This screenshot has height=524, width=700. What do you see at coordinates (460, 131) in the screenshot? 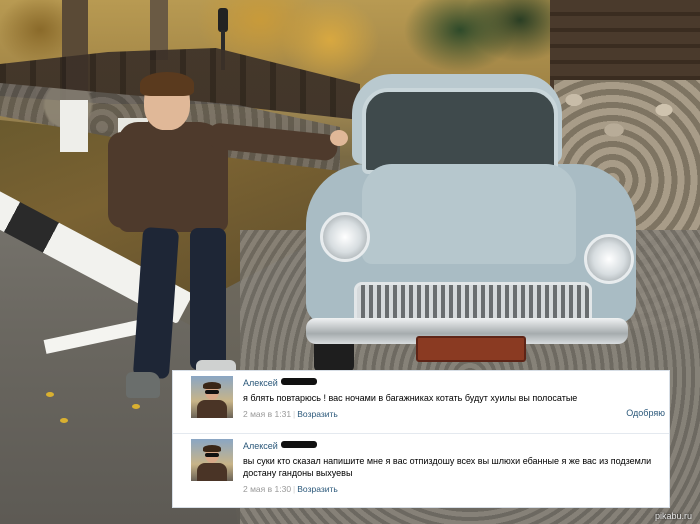
I see `car-windshield` at bounding box center [460, 131].